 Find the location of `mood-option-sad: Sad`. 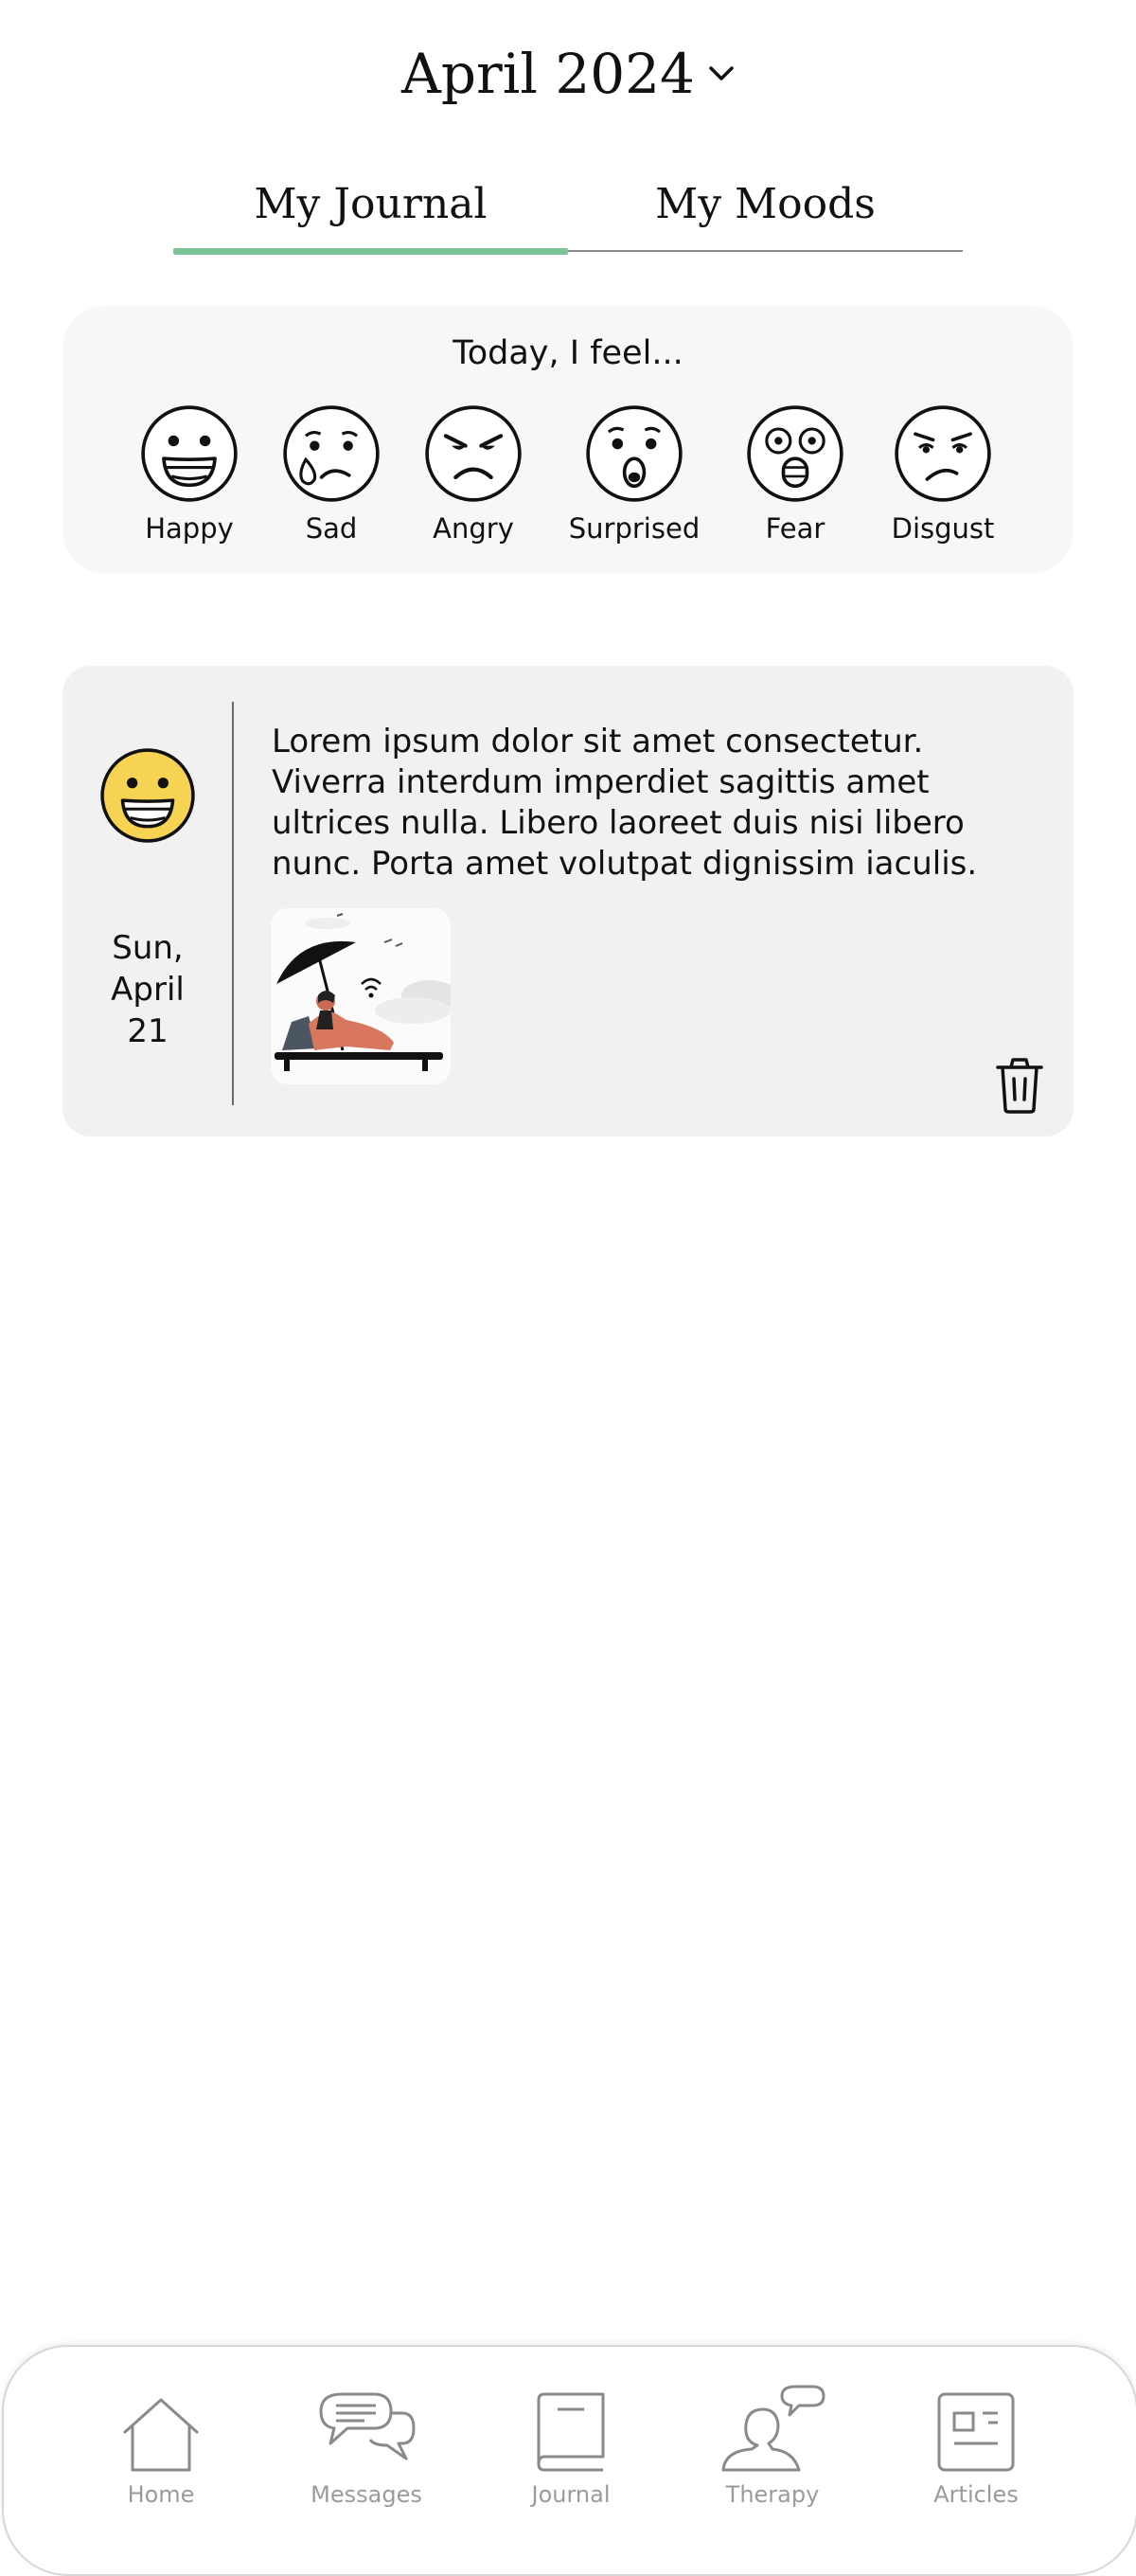

mood-option-sad: Sad is located at coordinates (331, 484).